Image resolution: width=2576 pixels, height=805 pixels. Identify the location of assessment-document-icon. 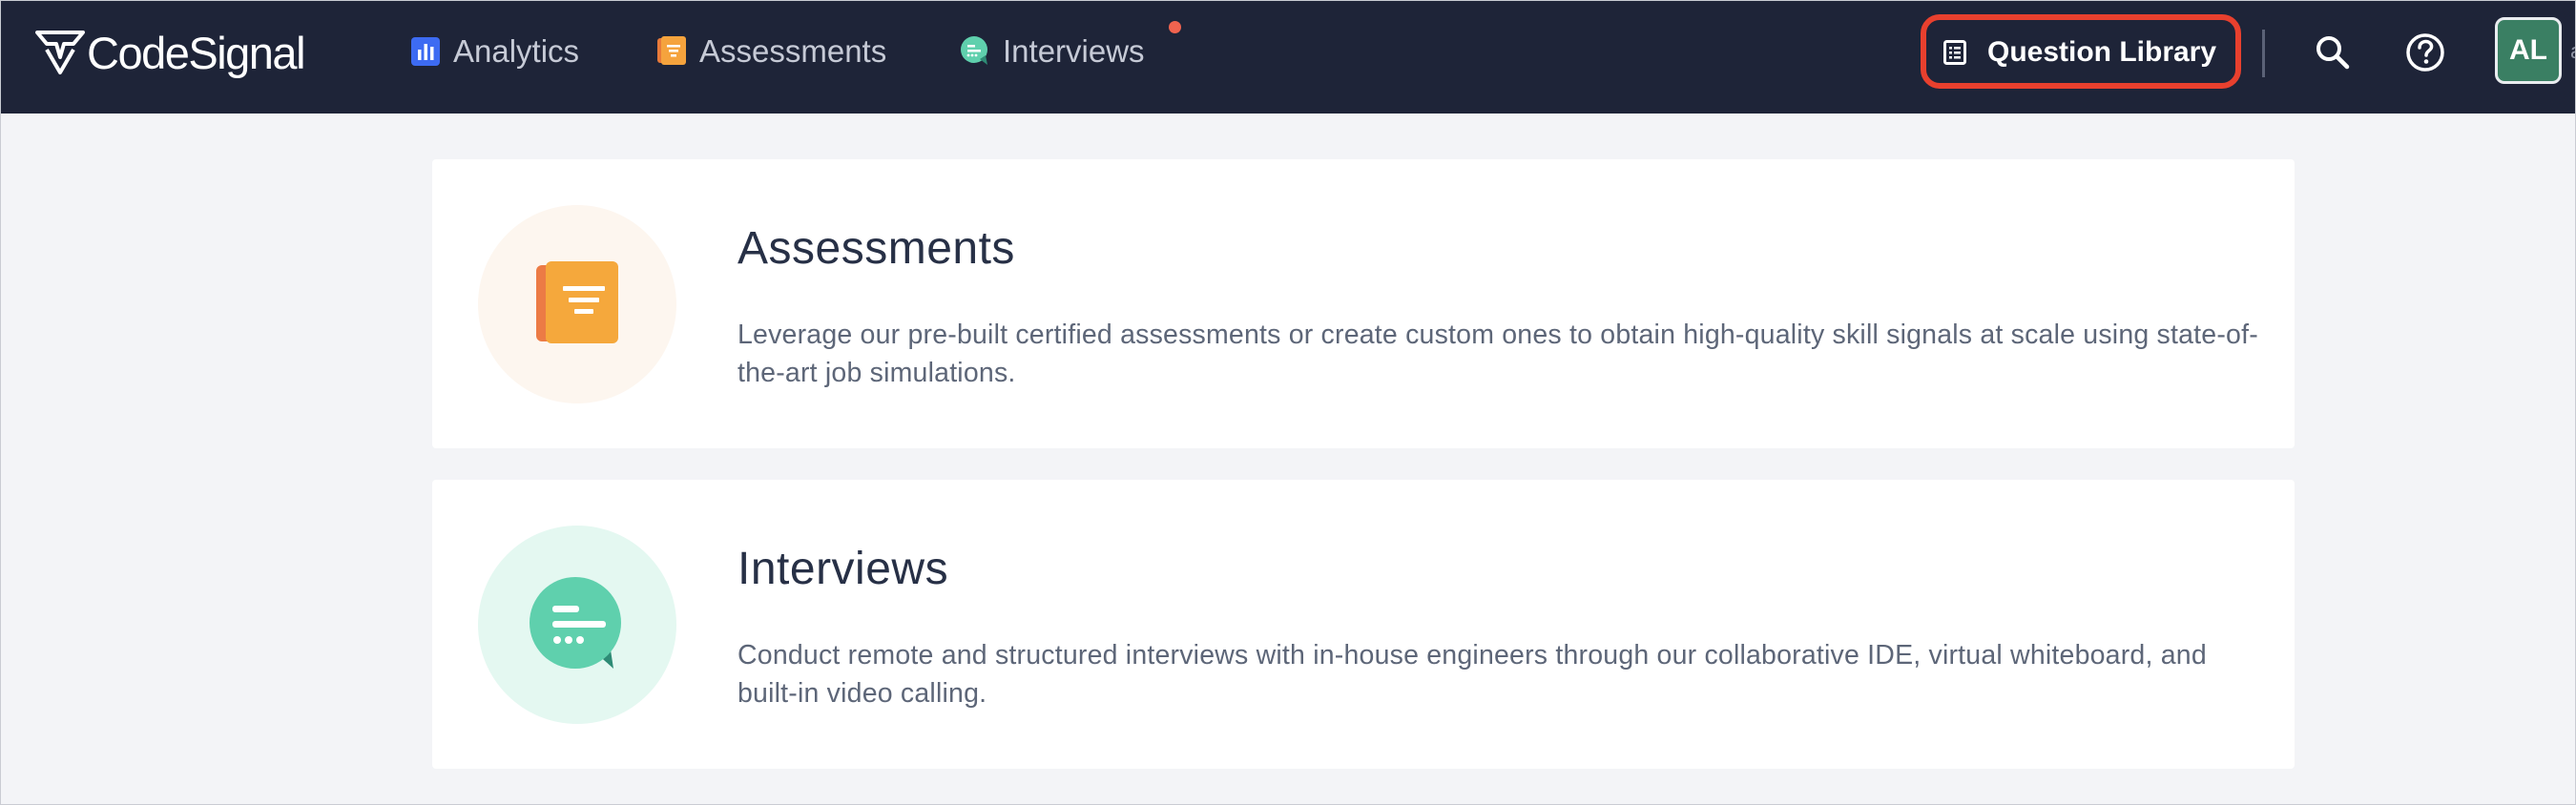
(577, 302).